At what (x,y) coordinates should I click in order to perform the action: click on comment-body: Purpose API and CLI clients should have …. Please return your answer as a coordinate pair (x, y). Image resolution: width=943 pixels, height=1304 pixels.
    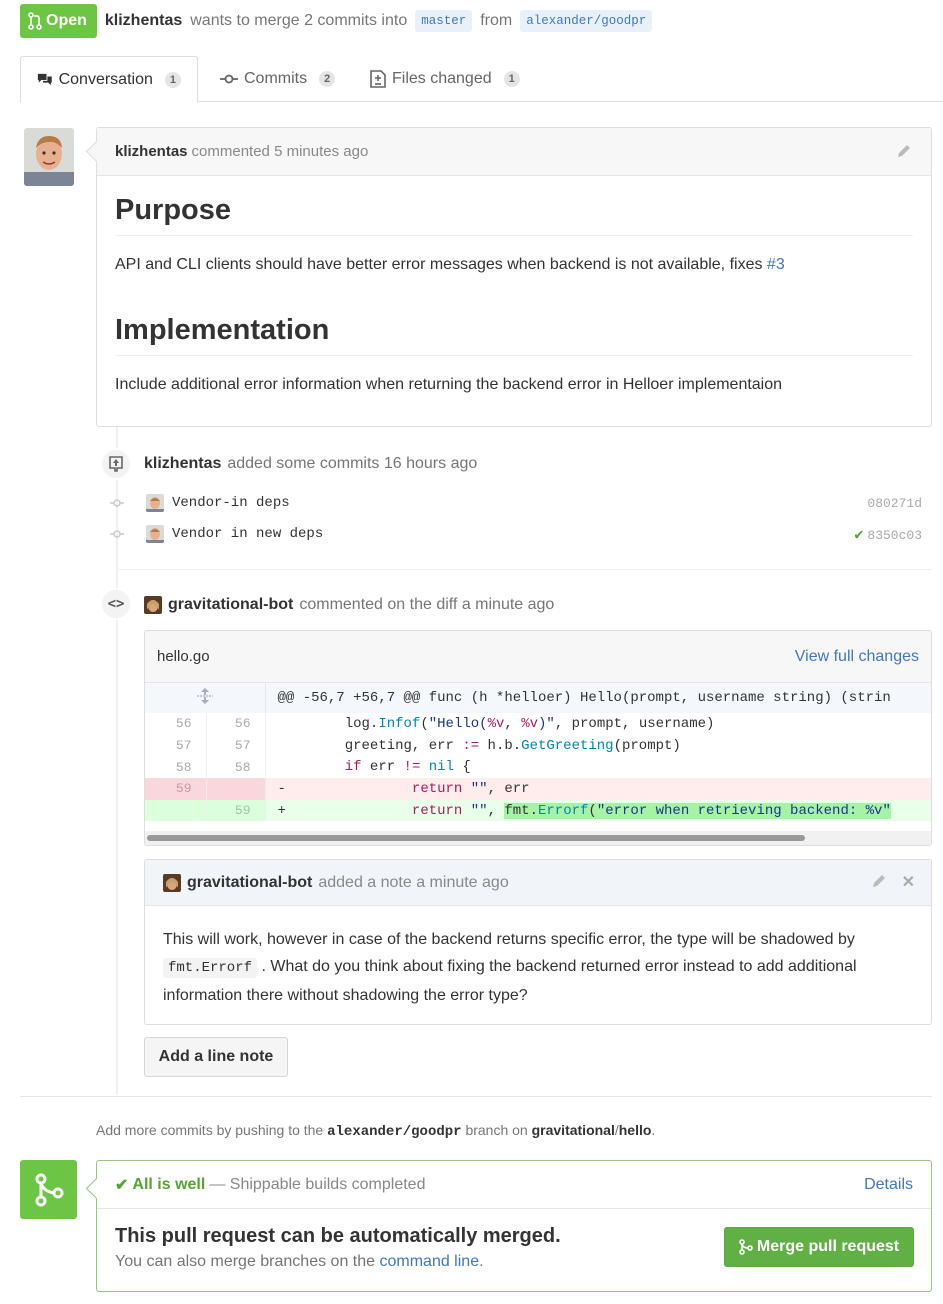
    Looking at the image, I should click on (514, 285).